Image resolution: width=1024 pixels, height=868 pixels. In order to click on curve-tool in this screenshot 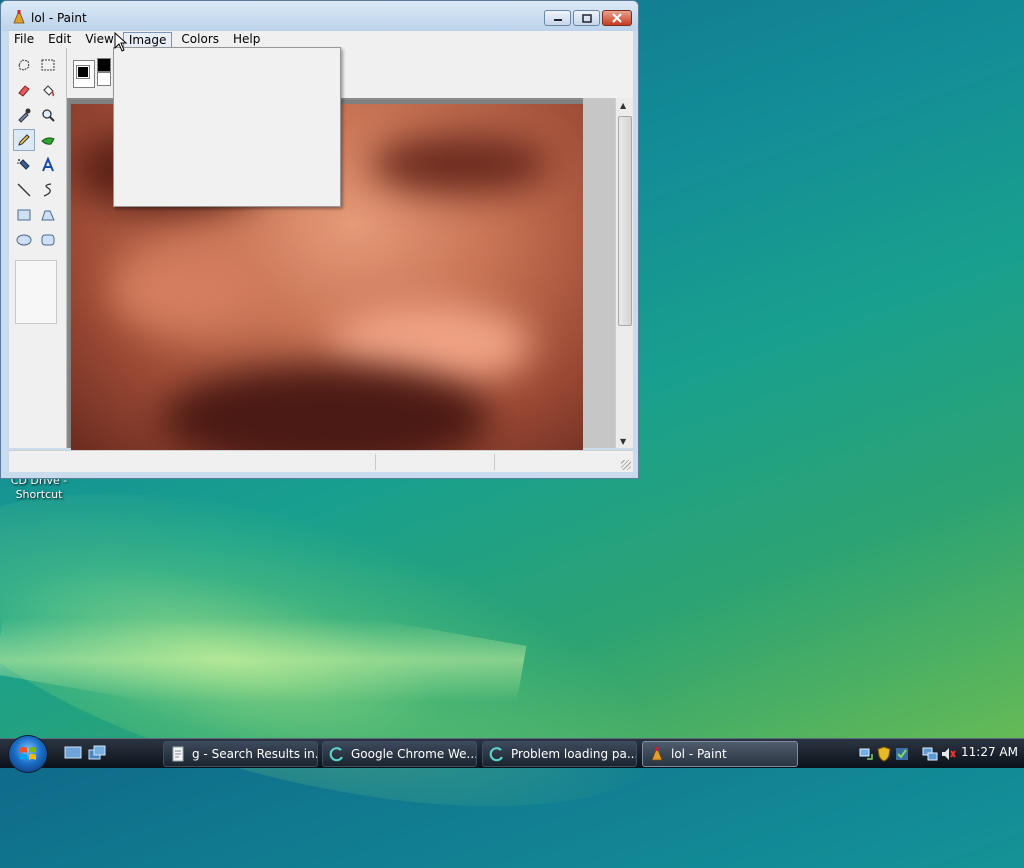, I will do `click(48, 190)`.